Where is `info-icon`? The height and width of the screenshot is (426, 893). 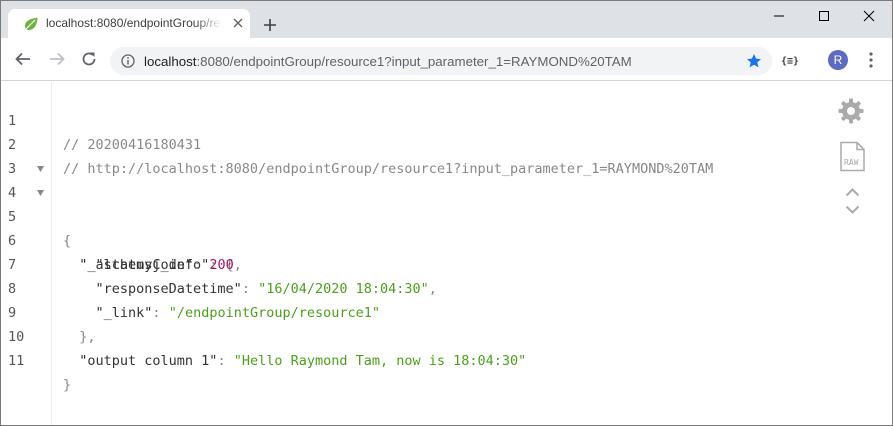
info-icon is located at coordinates (128, 61).